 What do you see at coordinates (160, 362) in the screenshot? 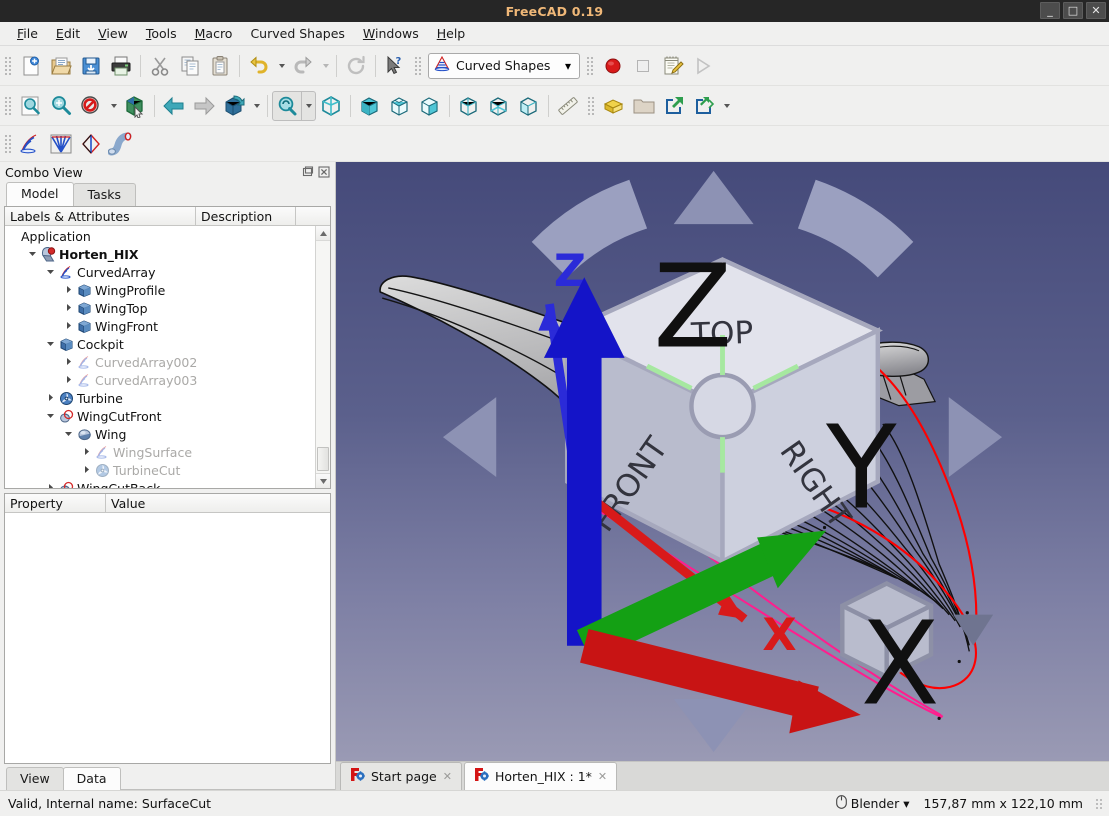
I see `tree-item-curvedarray002: CurvedArray002` at bounding box center [160, 362].